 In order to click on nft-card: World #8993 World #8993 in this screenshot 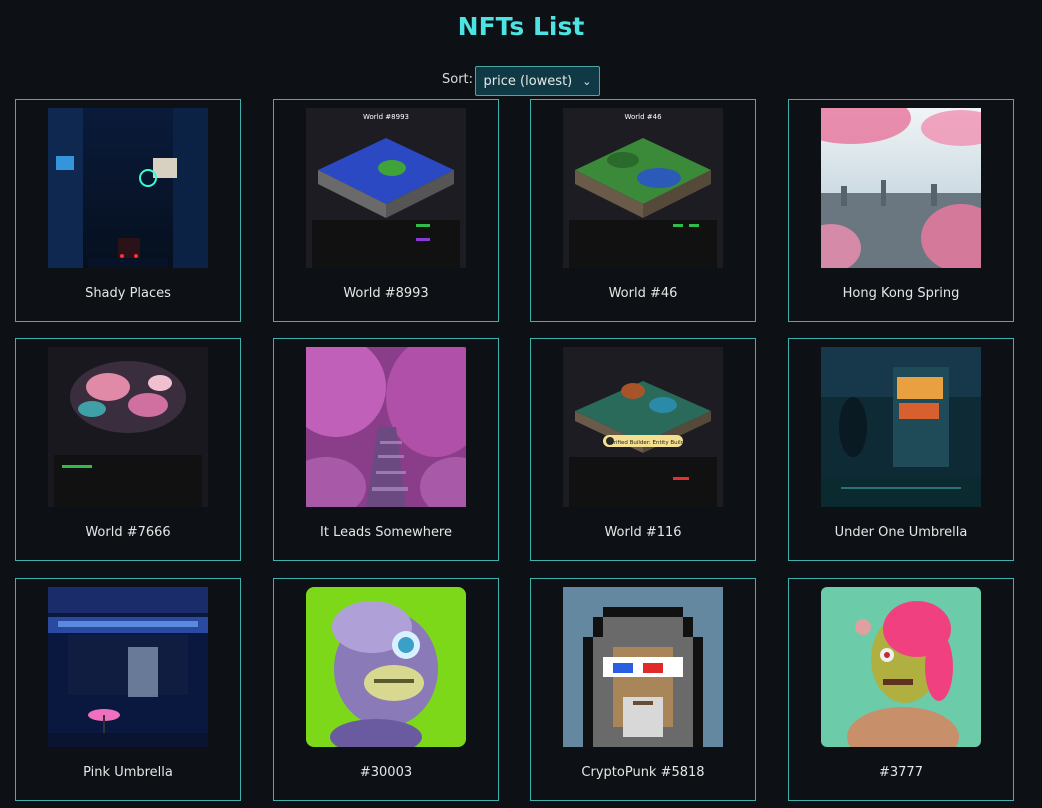, I will do `click(386, 210)`.